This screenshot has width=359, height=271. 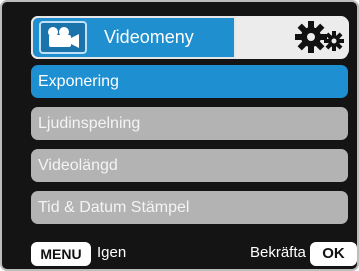 I want to click on ok-action-label: Bekräfta, so click(x=278, y=252).